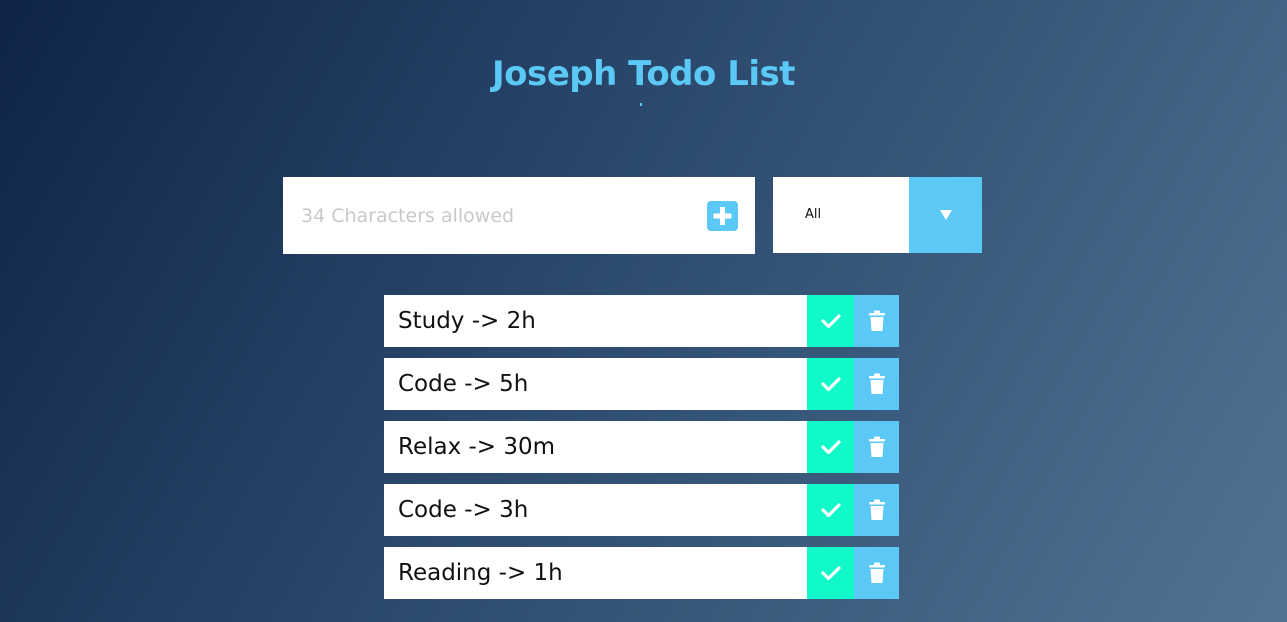 The image size is (1287, 622). I want to click on triangle-down-icon, so click(945, 215).